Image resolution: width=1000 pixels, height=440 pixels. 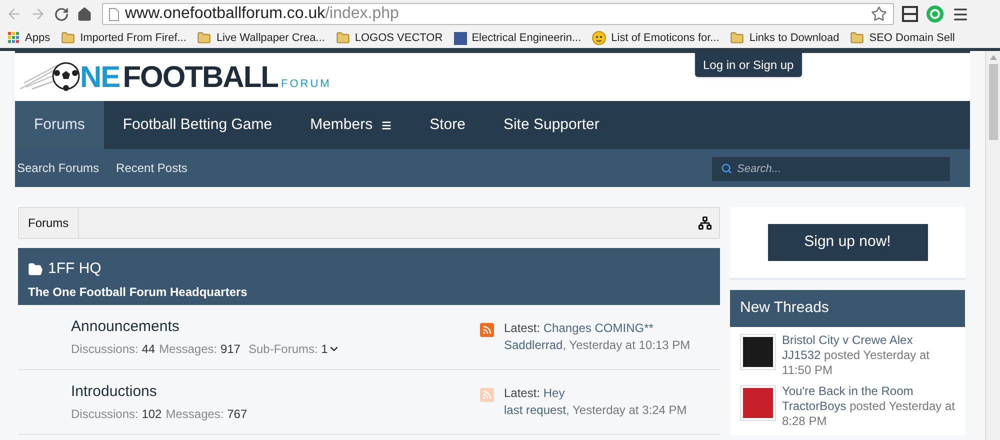 What do you see at coordinates (199, 349) in the screenshot?
I see `forum-stat: Messages: 917` at bounding box center [199, 349].